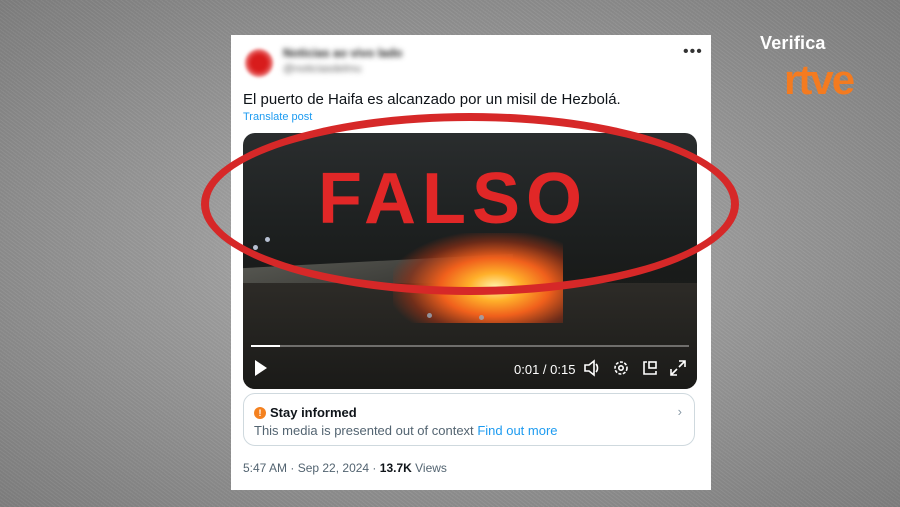 The width and height of the screenshot is (900, 507). I want to click on rtve-logo-text: rtve, so click(819, 79).